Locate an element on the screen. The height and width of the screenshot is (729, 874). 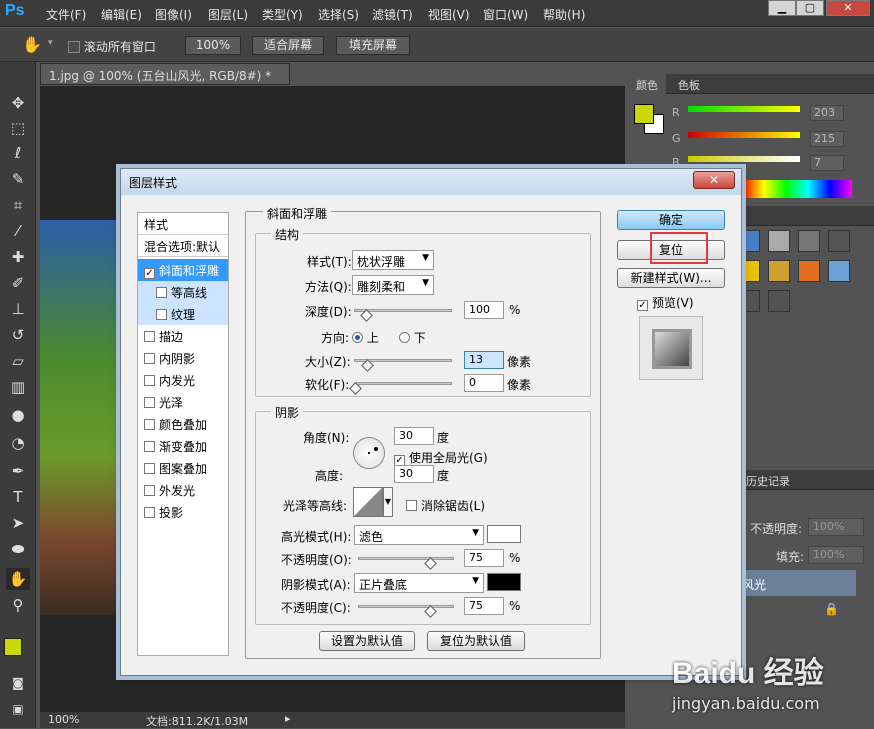
red-value: 203 is located at coordinates (827, 113).